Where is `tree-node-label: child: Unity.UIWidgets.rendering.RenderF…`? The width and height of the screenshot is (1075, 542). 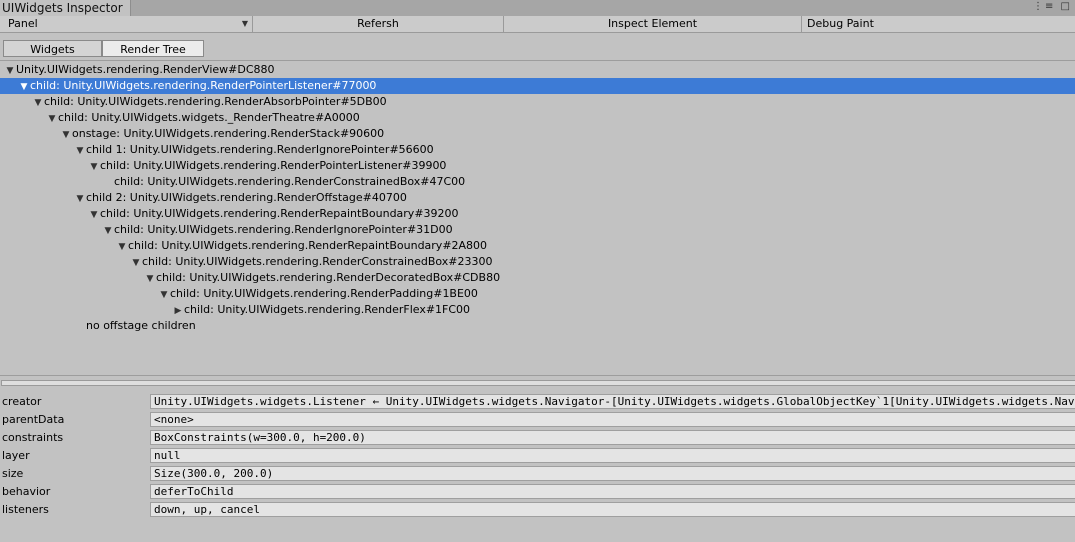
tree-node-label: child: Unity.UIWidgets.rendering.RenderF… is located at coordinates (327, 309).